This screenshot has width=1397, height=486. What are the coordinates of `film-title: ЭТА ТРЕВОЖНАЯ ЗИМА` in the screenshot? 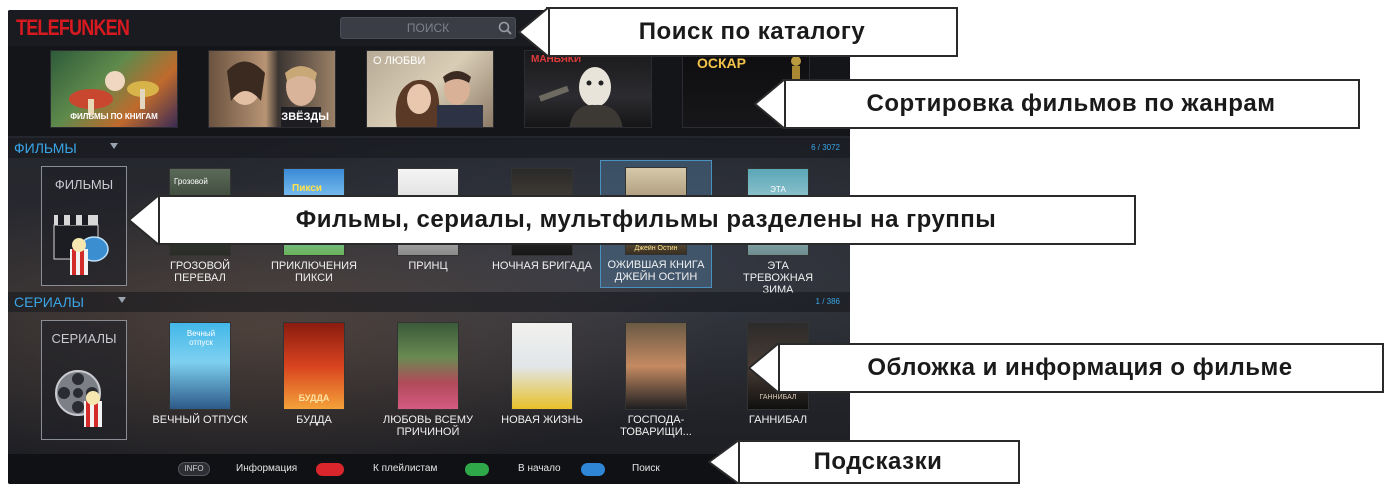 It's located at (778, 278).